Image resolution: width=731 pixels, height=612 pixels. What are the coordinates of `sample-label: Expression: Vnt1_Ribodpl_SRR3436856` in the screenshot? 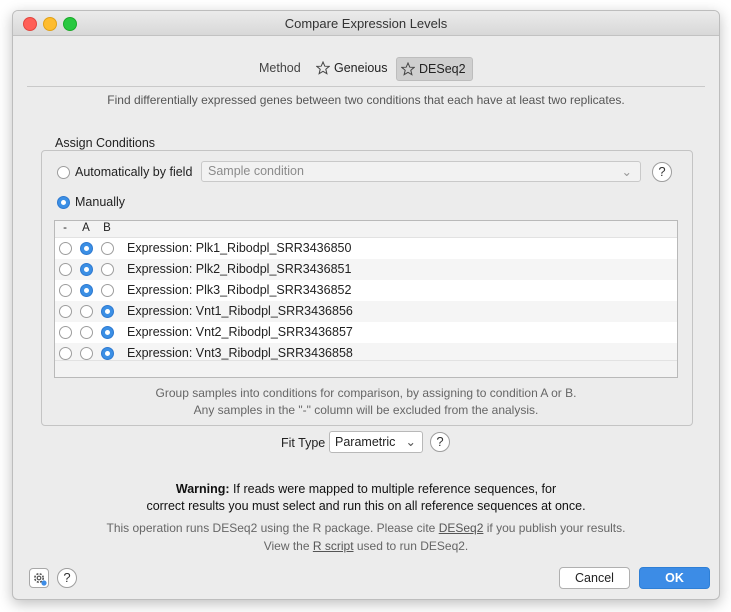 It's located at (240, 311).